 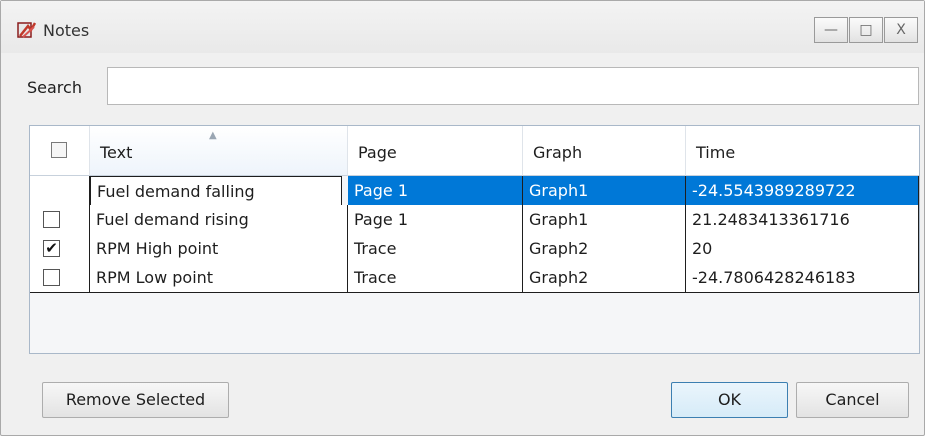 I want to click on window-title: Notes, so click(x=66, y=30).